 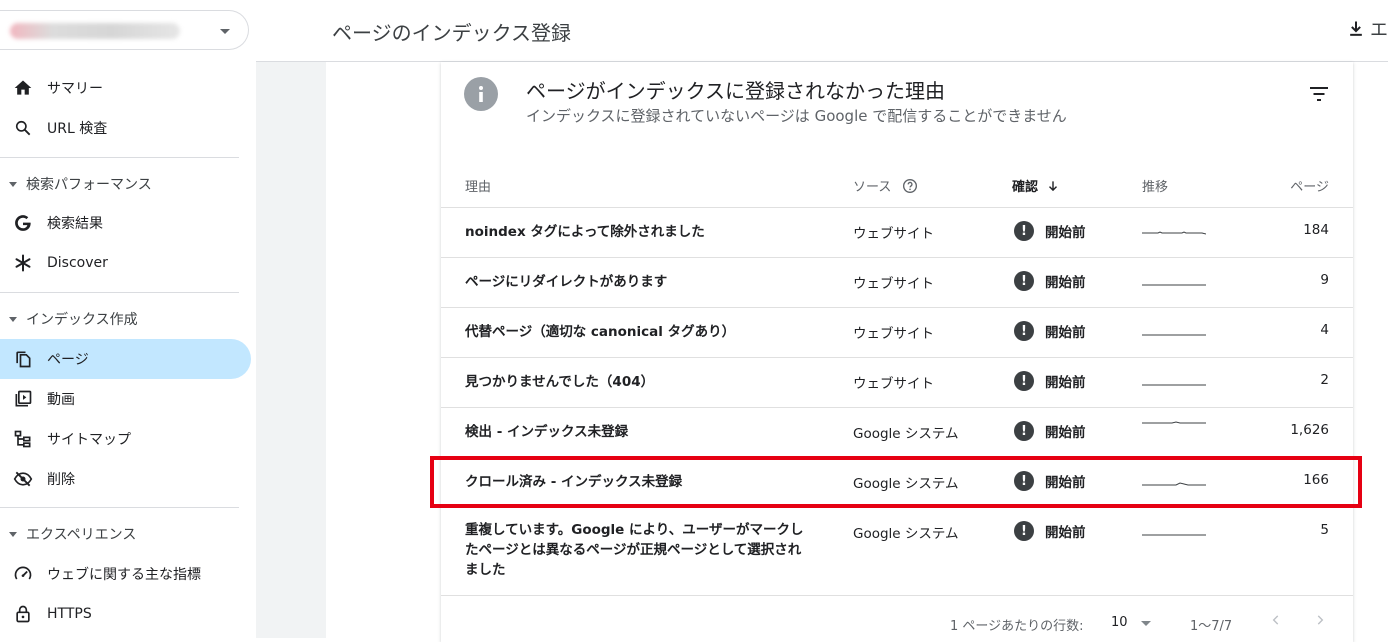 I want to click on export-button: エ, so click(x=1367, y=29).